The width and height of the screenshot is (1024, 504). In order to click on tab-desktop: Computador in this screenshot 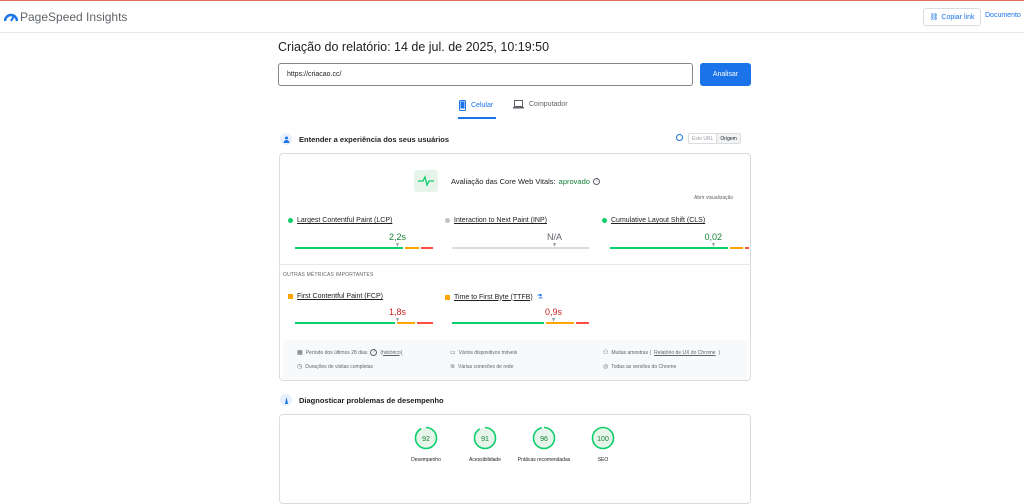, I will do `click(540, 104)`.